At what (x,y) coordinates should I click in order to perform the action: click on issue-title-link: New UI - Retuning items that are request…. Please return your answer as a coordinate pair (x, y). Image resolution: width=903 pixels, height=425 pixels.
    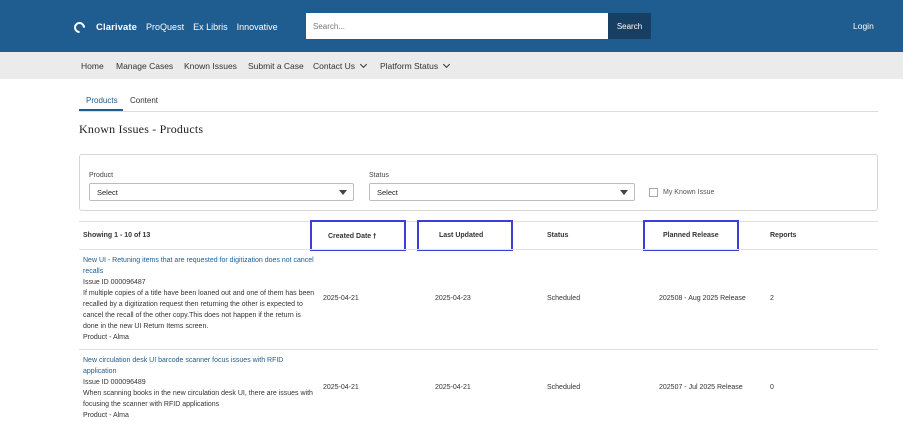
    Looking at the image, I should click on (200, 266).